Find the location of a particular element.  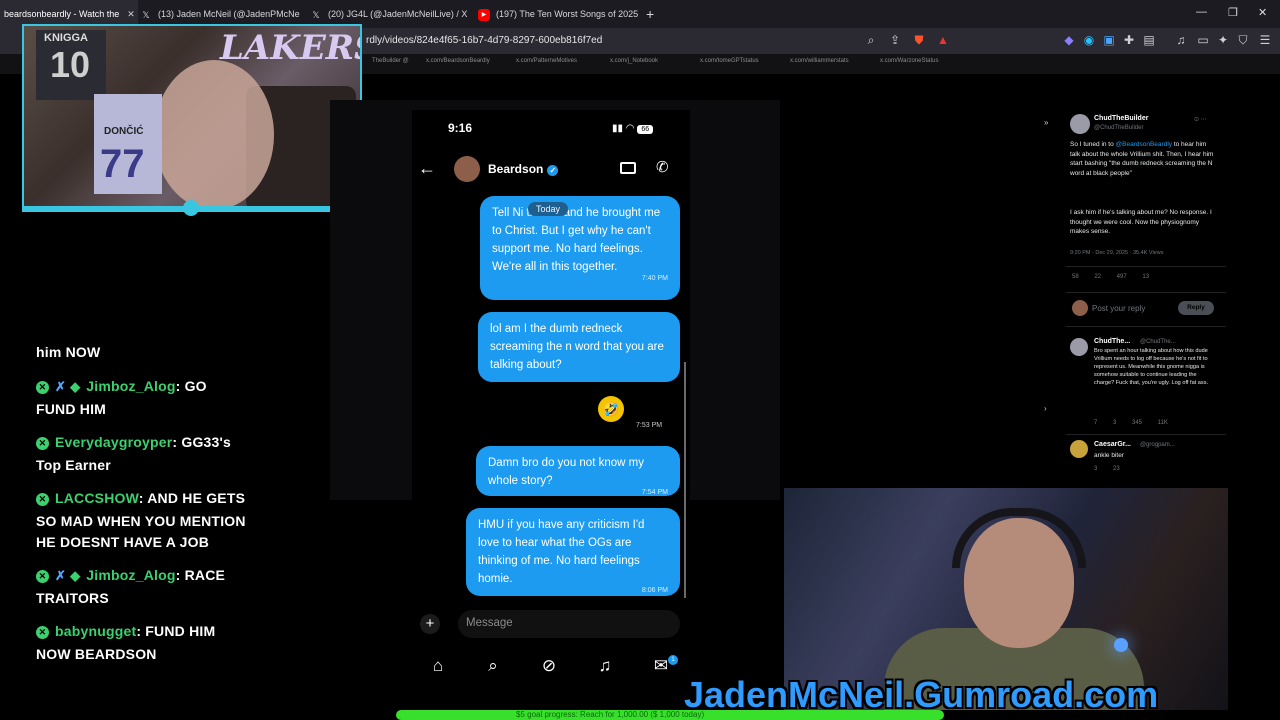

status-time: 9:16 is located at coordinates (460, 128).